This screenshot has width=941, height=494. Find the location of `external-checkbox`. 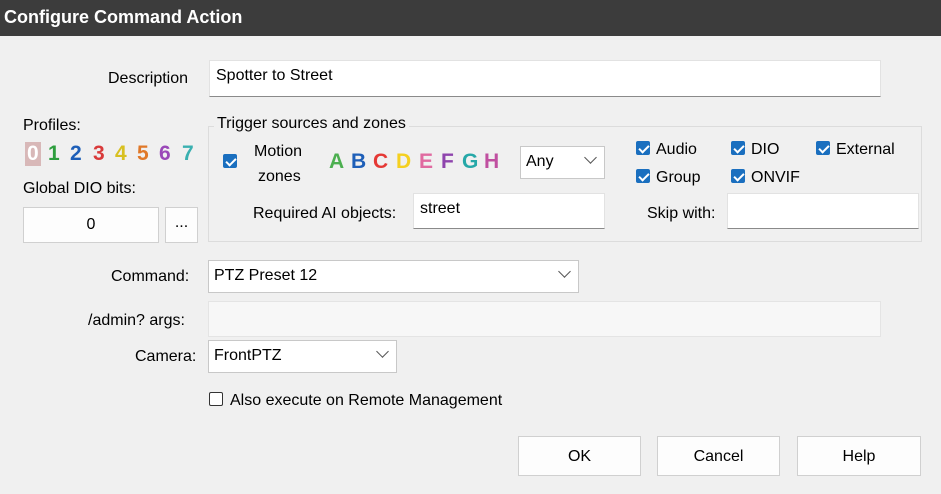

external-checkbox is located at coordinates (823, 148).